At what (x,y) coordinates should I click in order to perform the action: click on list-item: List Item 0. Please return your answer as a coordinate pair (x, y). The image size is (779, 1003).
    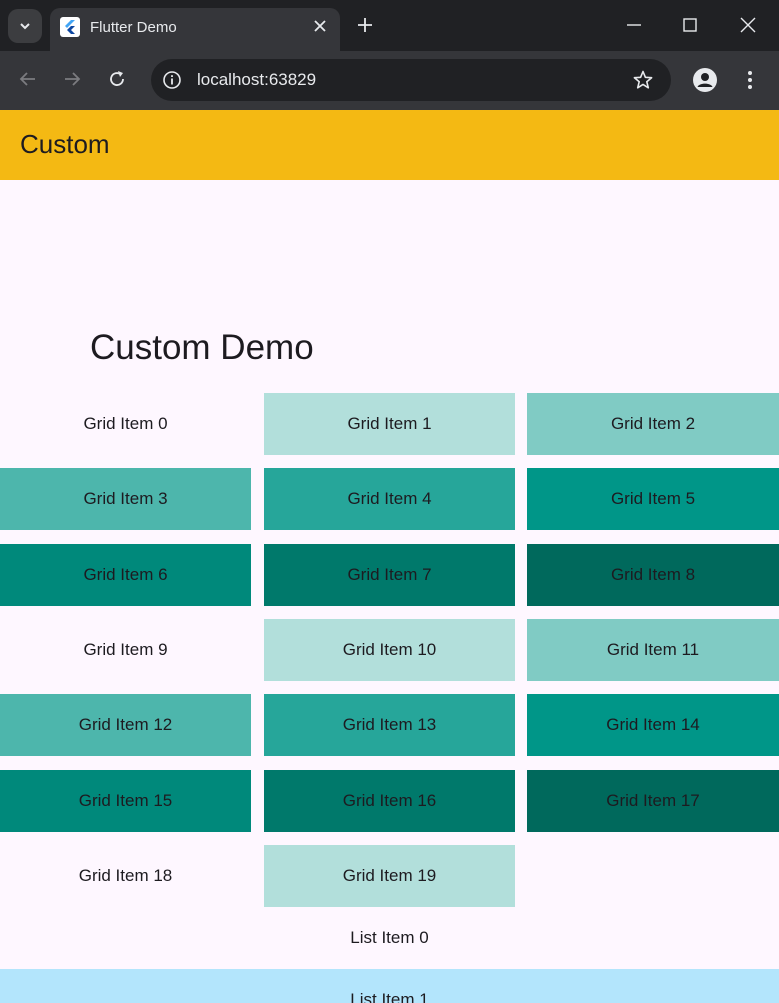
    Looking at the image, I should click on (389, 938).